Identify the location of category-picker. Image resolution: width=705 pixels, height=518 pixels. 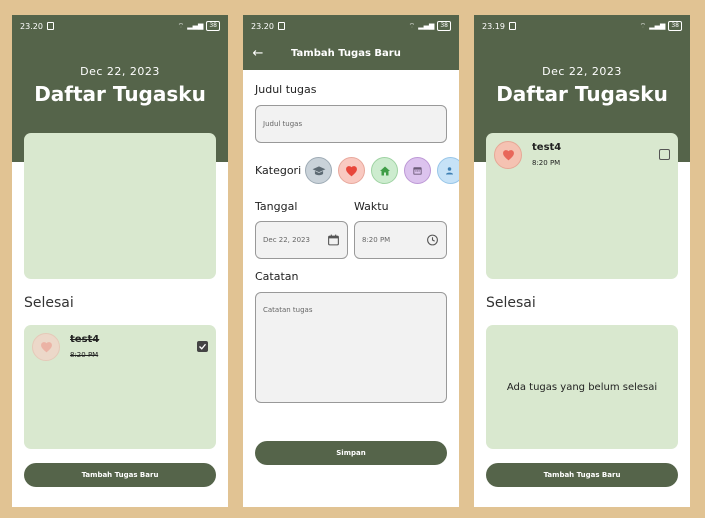
(382, 171).